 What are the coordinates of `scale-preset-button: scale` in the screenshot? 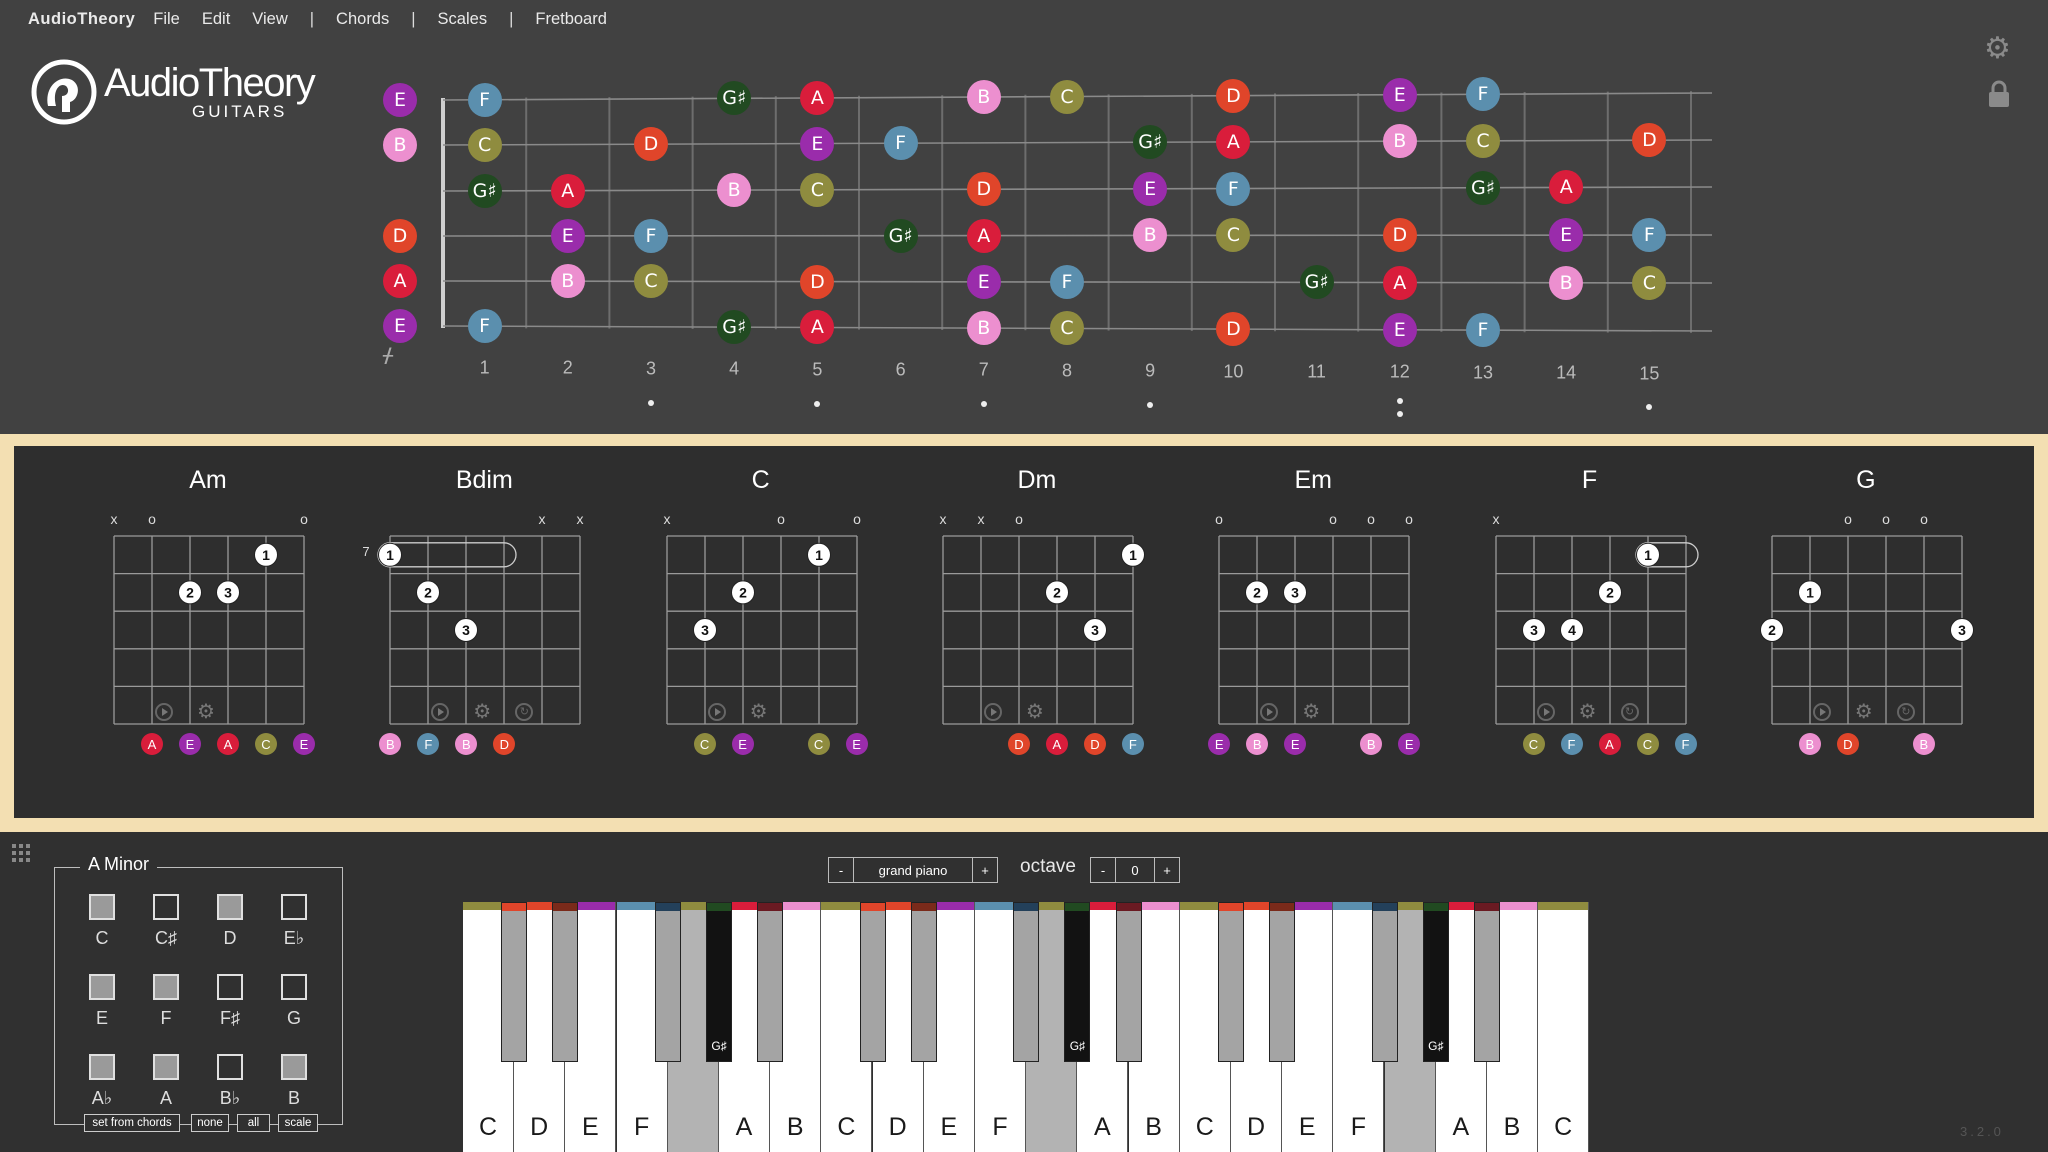 It's located at (298, 1123).